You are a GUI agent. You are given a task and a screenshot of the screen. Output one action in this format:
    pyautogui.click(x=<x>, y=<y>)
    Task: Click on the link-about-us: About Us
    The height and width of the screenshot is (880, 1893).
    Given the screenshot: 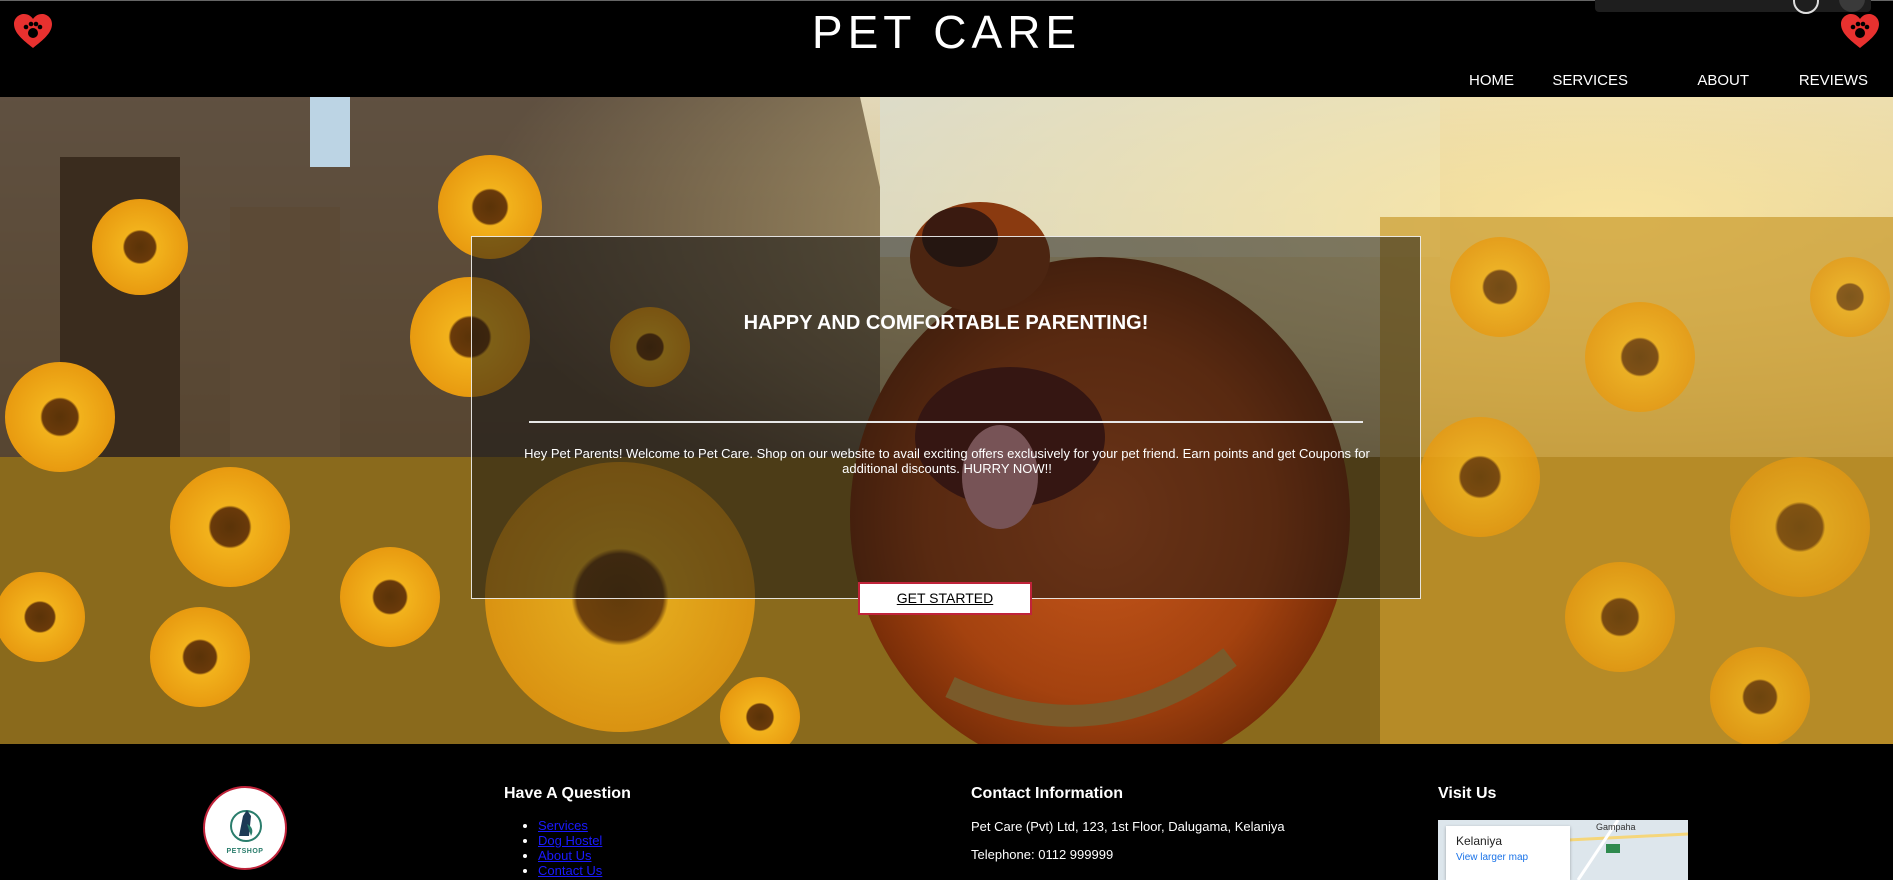 What is the action you would take?
    pyautogui.click(x=564, y=855)
    